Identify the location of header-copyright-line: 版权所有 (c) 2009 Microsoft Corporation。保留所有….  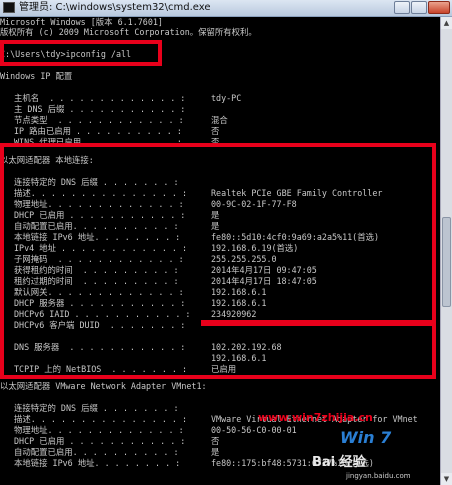
(128, 32).